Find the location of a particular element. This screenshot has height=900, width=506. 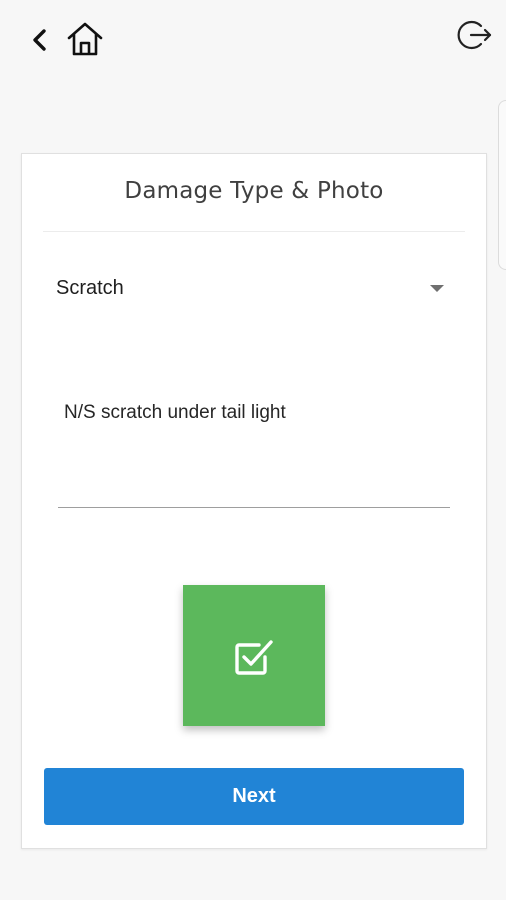

next-button: Next is located at coordinates (254, 796).